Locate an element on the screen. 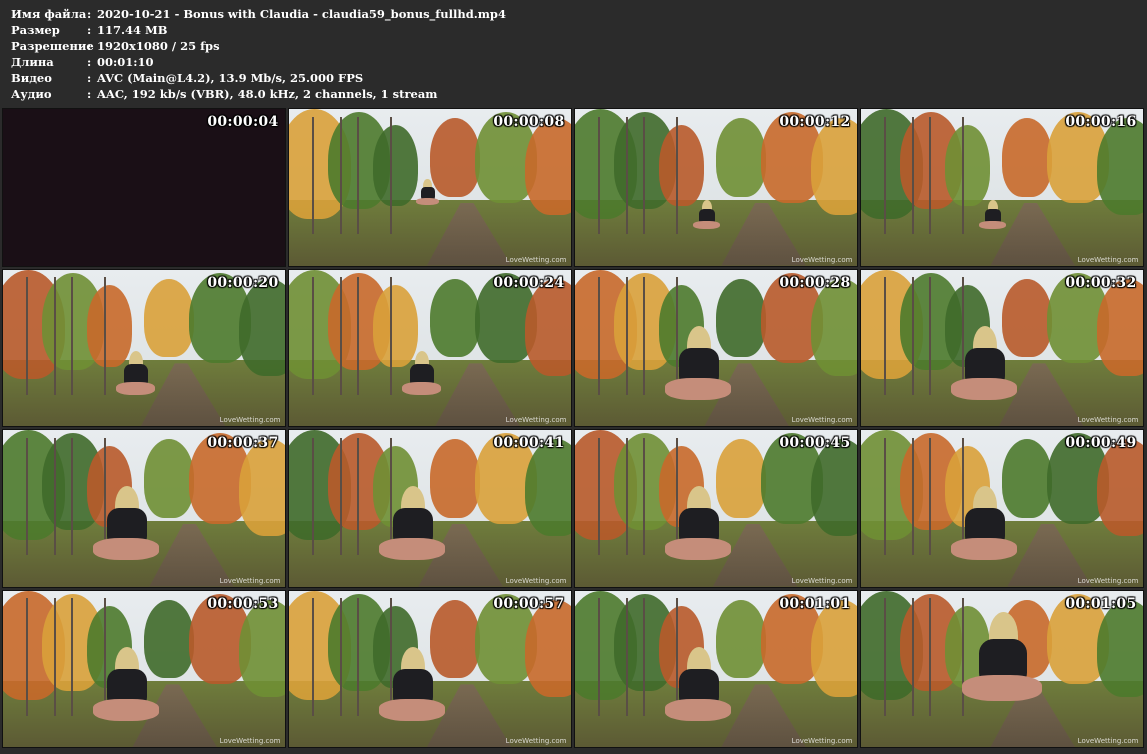 The width and height of the screenshot is (1147, 754). video-thumbnail: 00:01:01 LoveWetting.com is located at coordinates (716, 668).